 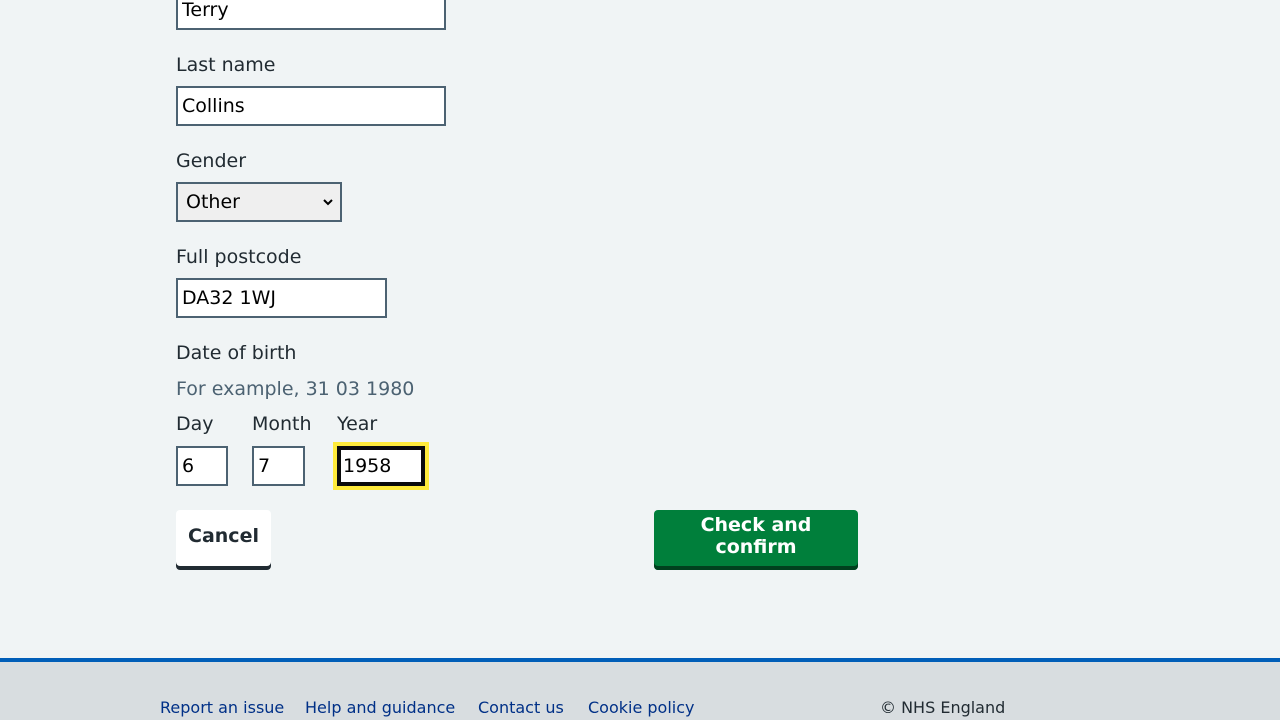 What do you see at coordinates (328, 202) in the screenshot?
I see `chevron-down-icon` at bounding box center [328, 202].